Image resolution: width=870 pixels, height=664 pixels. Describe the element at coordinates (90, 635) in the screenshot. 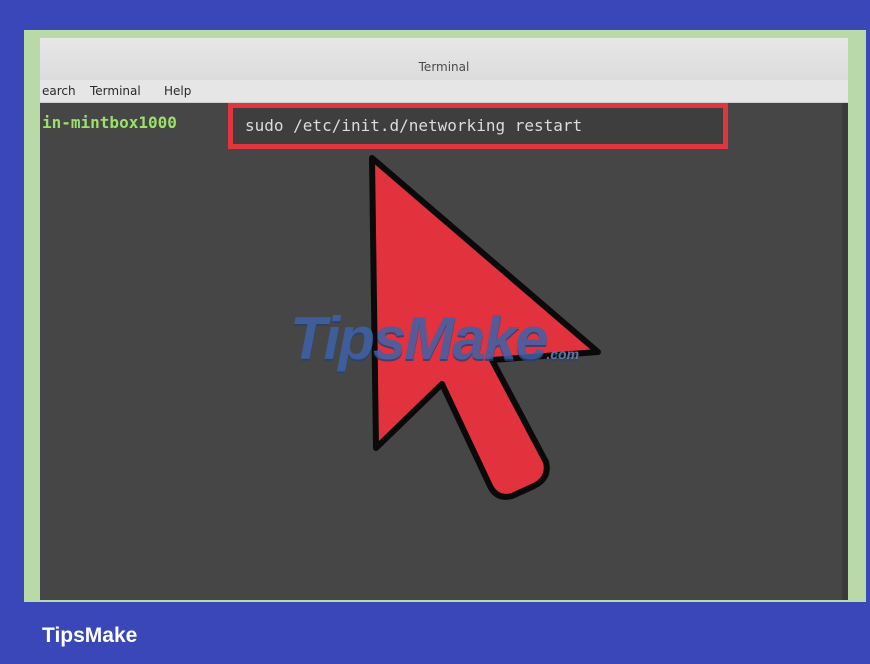

I see `brand-caption: TipsMake` at that location.